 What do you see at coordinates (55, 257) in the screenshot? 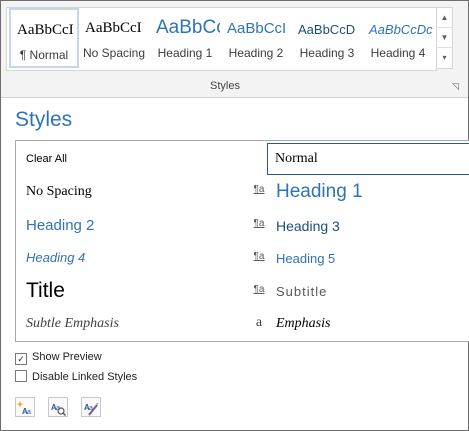
I see `style-item-heading-4: Heading 4` at bounding box center [55, 257].